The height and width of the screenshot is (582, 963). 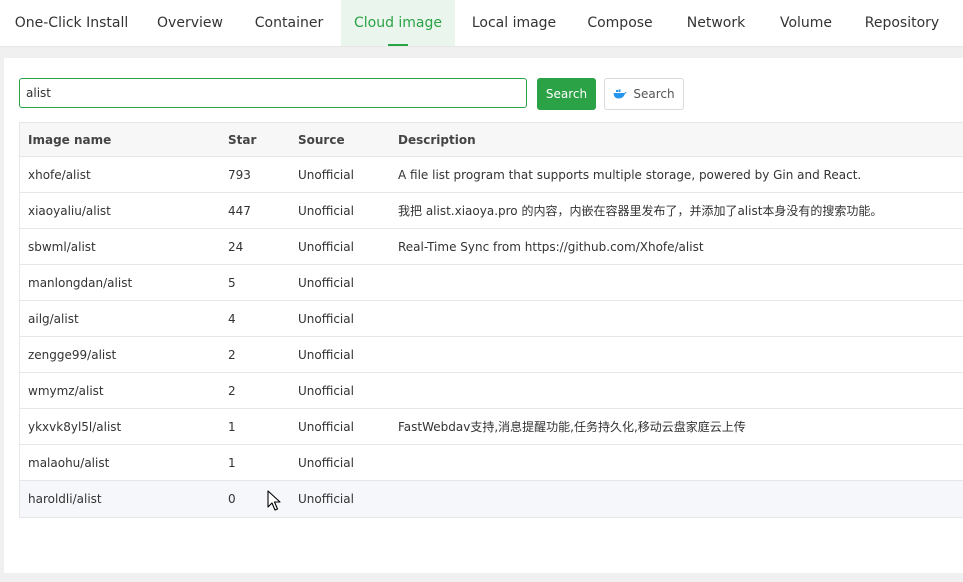 I want to click on tab-overview: Overview, so click(x=190, y=23).